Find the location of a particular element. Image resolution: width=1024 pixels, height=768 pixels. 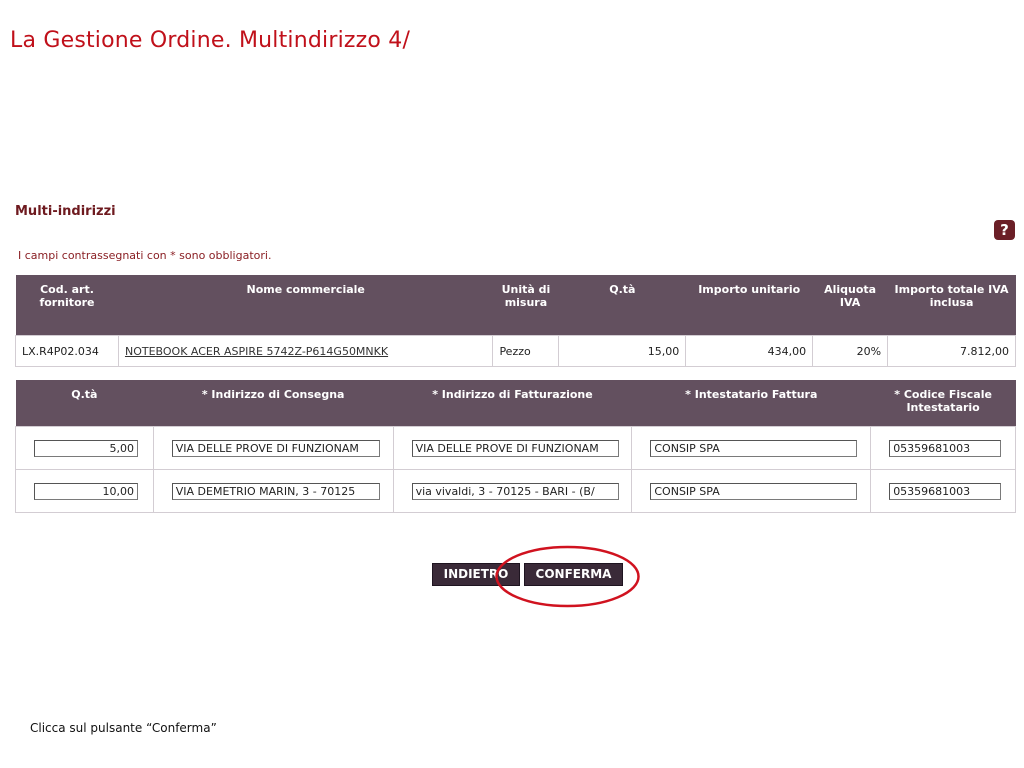

qty-input: 5,00 is located at coordinates (86, 448).